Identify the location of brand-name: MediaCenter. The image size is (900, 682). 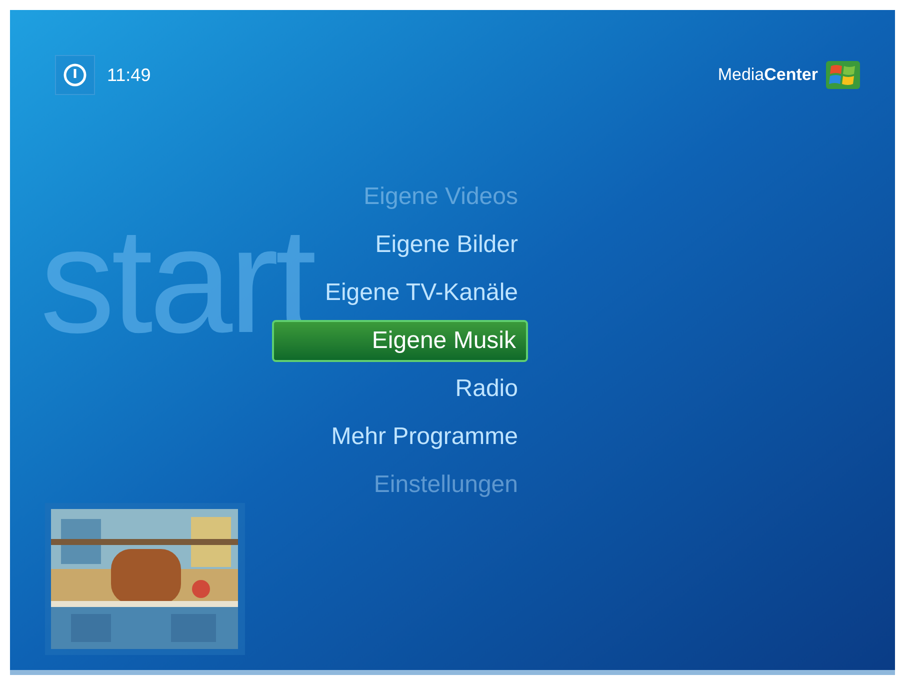
(768, 75).